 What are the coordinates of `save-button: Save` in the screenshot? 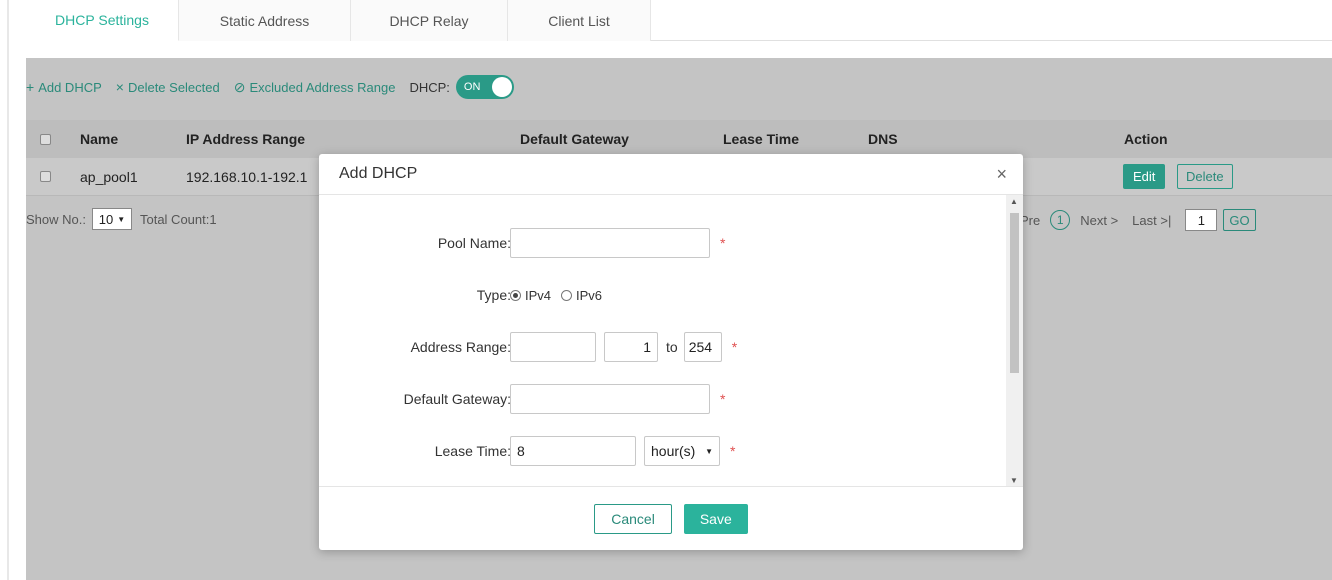 It's located at (715, 518).